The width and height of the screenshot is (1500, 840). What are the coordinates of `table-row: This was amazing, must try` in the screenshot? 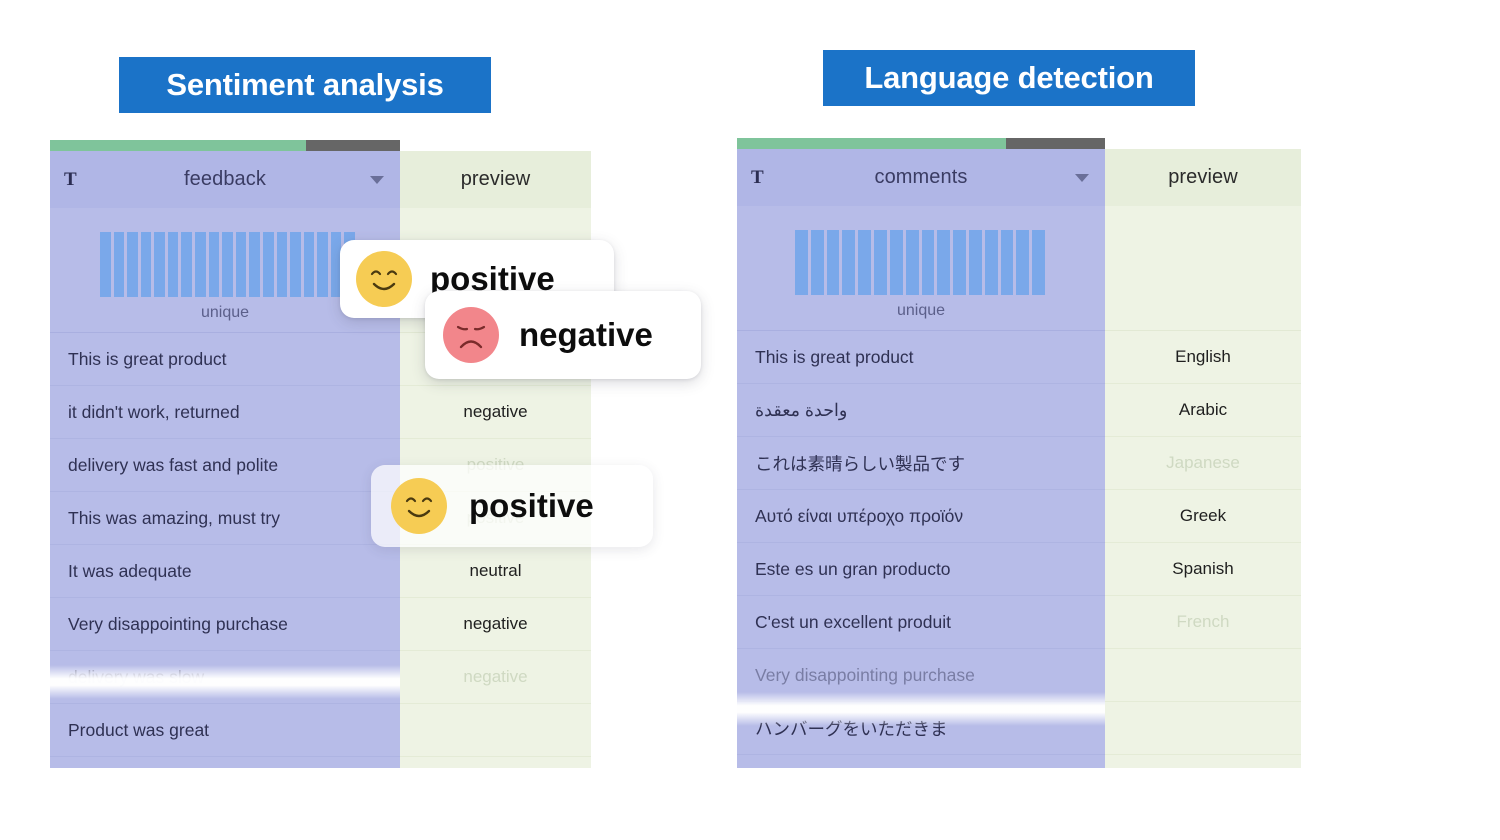 It's located at (225, 518).